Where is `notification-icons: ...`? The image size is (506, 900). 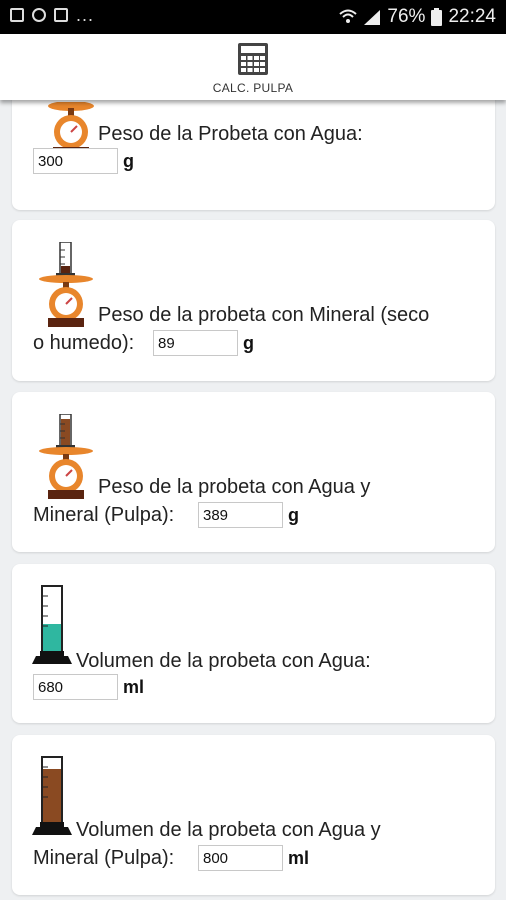 notification-icons: ... is located at coordinates (52, 15).